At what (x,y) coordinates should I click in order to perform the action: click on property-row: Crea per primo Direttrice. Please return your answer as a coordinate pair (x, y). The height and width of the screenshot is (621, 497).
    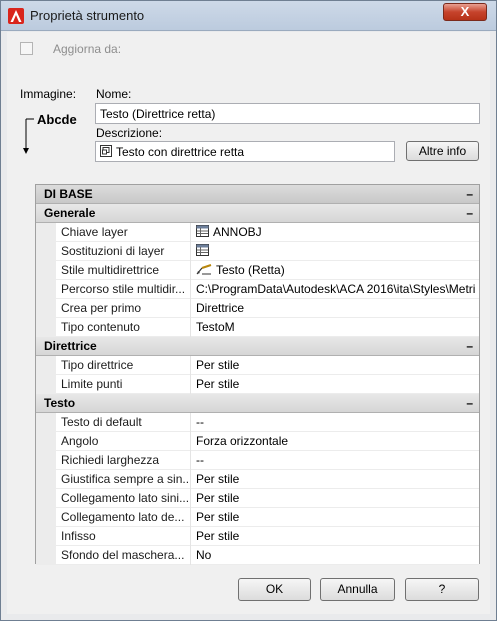
    Looking at the image, I should click on (257, 308).